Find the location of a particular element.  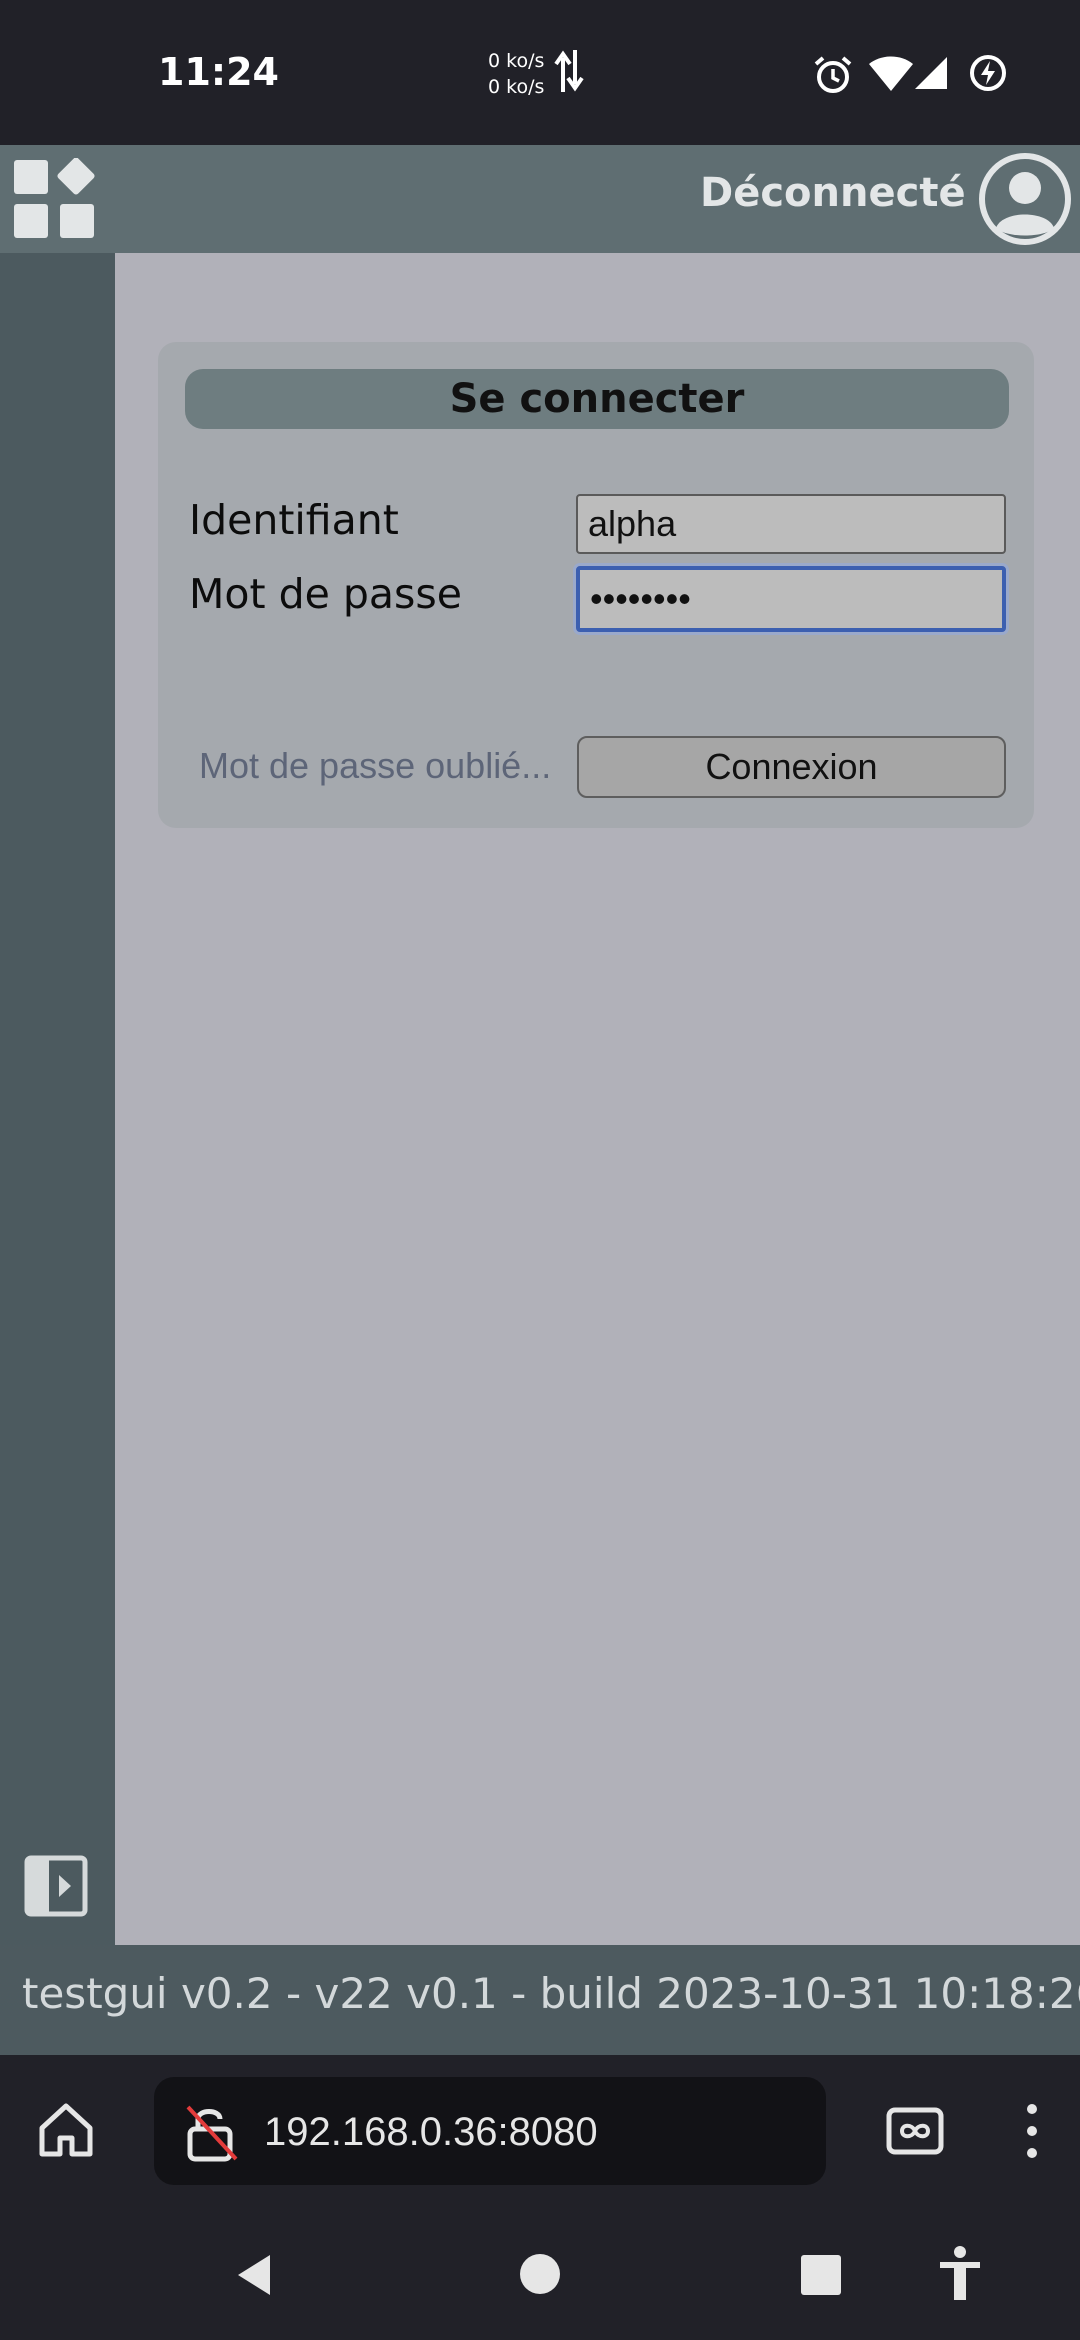

network-speed-up: 0 ko/s is located at coordinates (516, 61).